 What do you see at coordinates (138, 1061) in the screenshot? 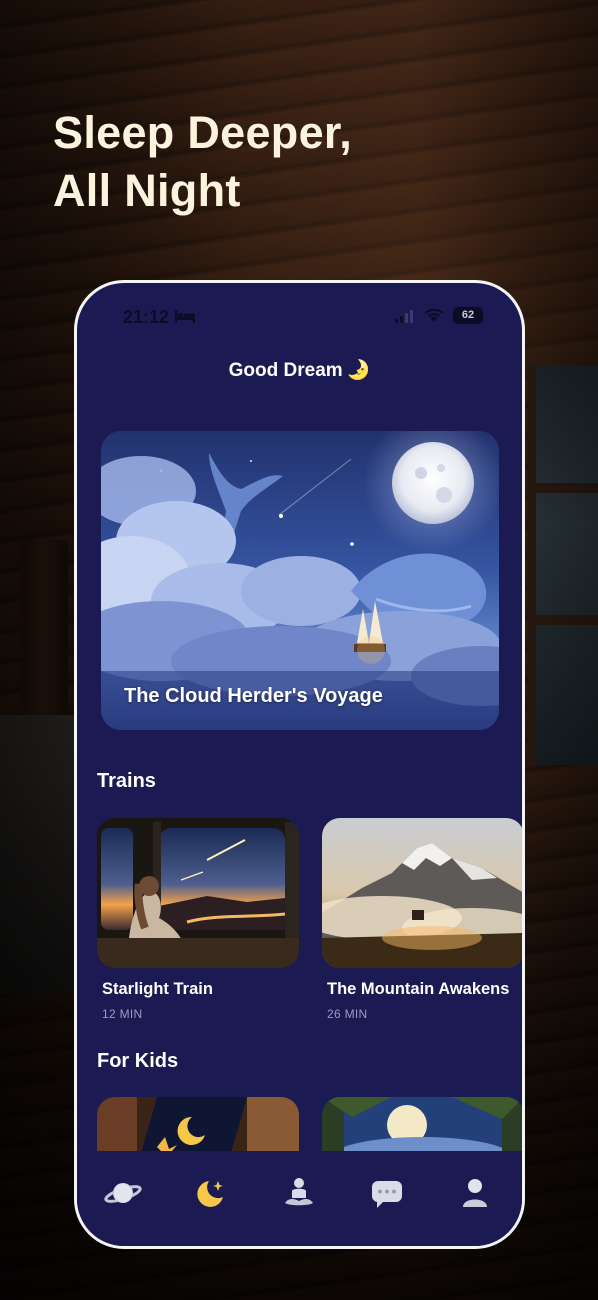
I see `section-title-for-kids: For Kids` at bounding box center [138, 1061].